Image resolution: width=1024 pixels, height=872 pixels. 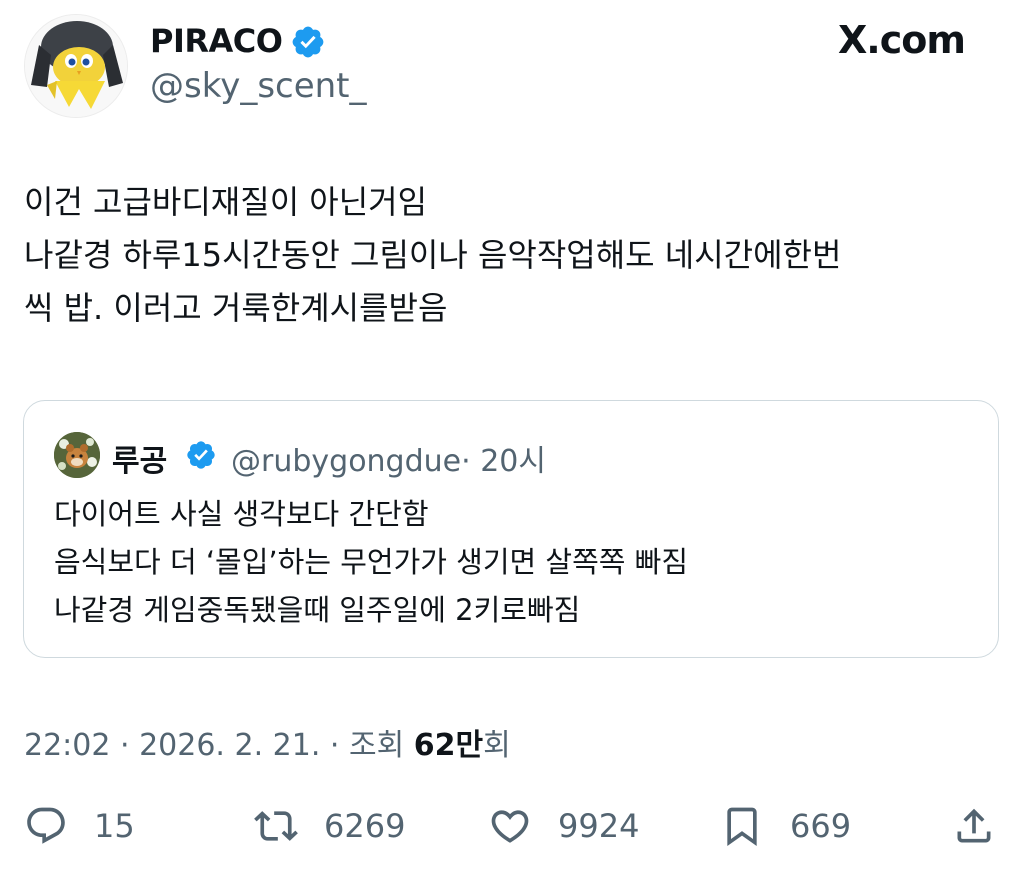 I want to click on views-count: 62만, so click(x=448, y=745).